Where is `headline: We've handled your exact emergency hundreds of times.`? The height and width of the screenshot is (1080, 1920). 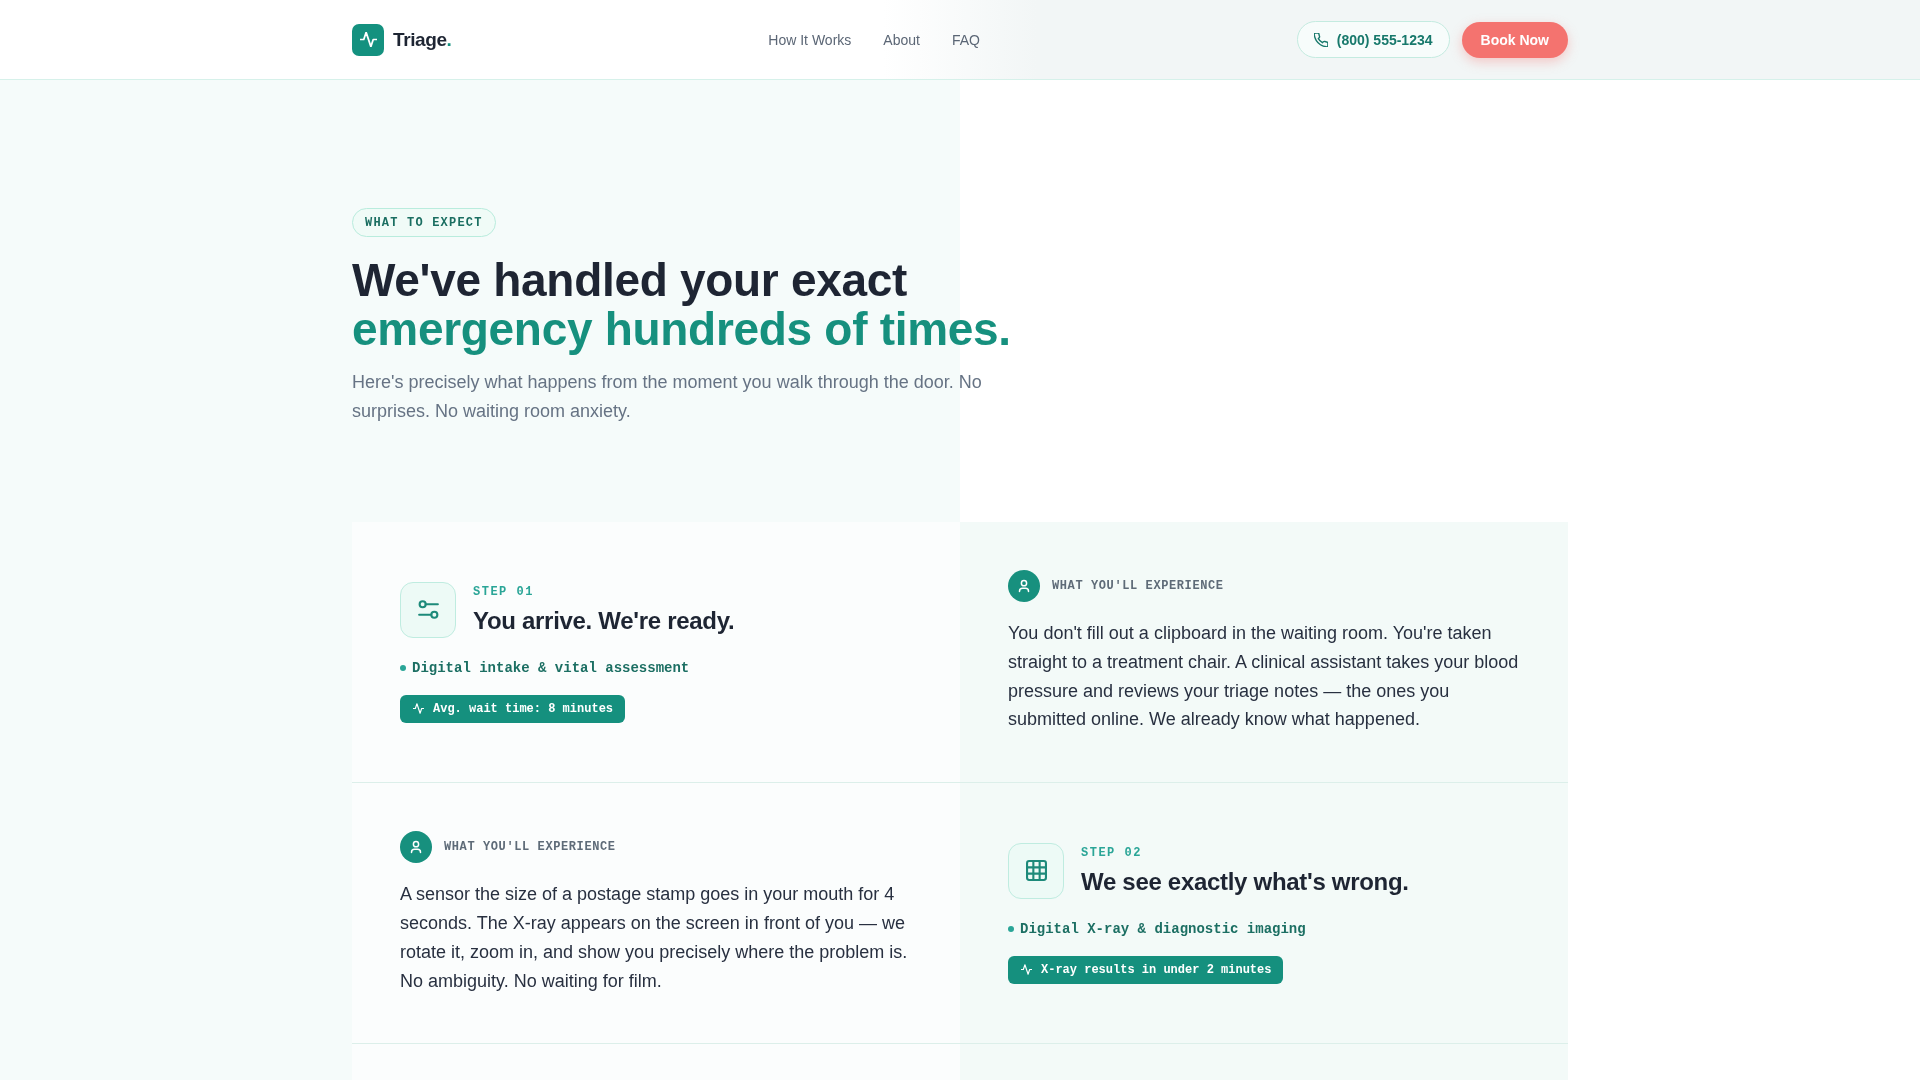
headline: We've handled your exact emergency hundreds of times. is located at coordinates (682, 305).